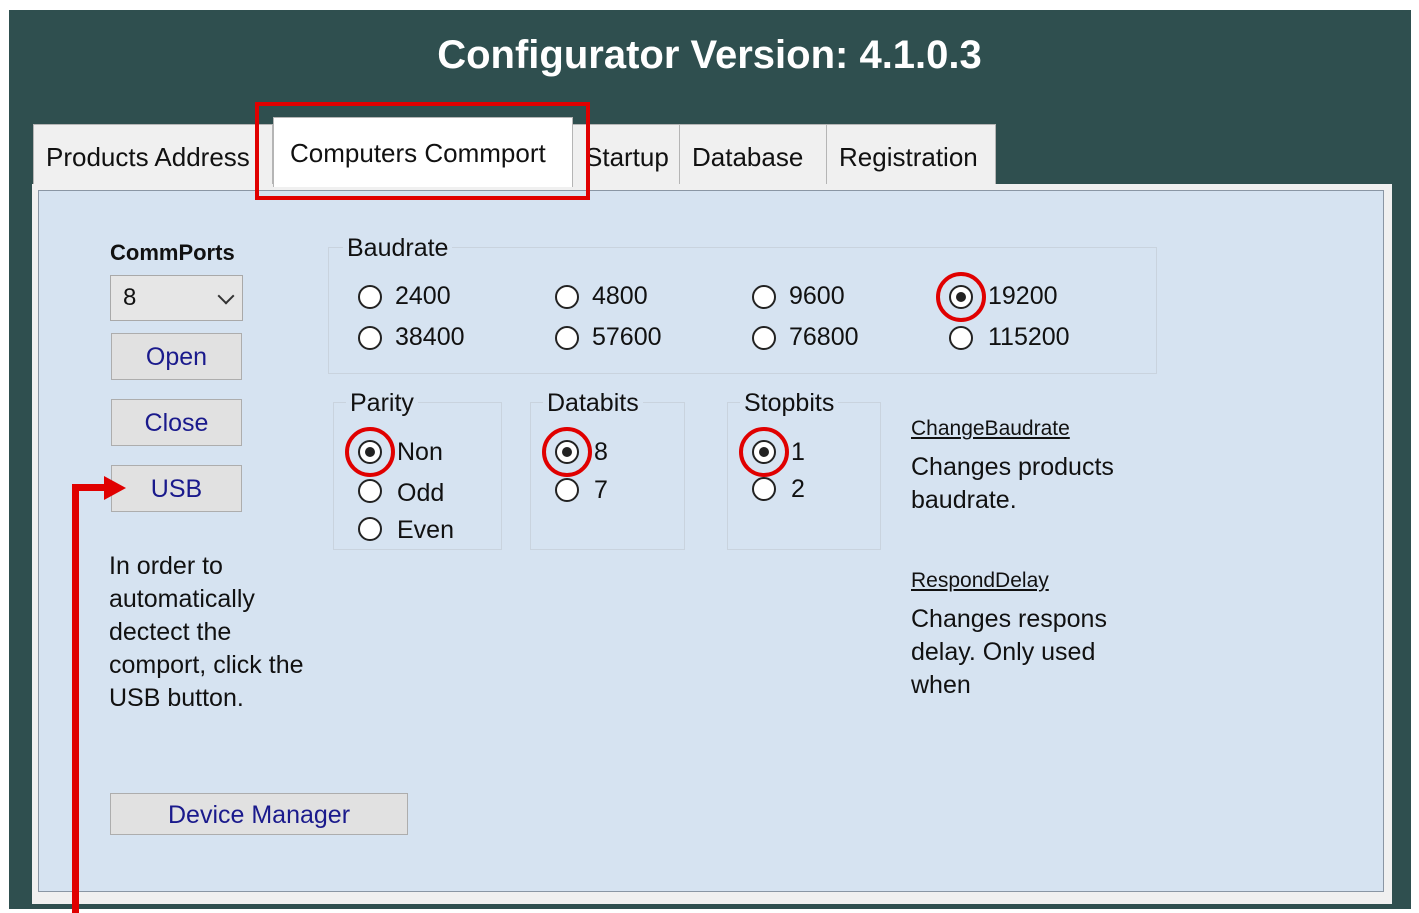  What do you see at coordinates (567, 490) in the screenshot?
I see `databits-7-radio` at bounding box center [567, 490].